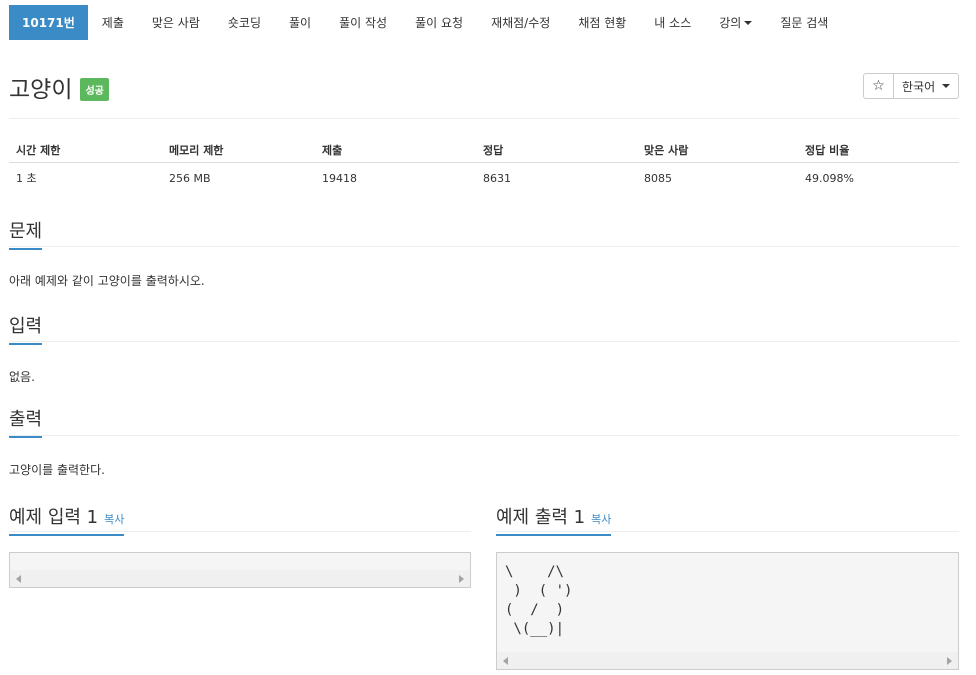 The height and width of the screenshot is (675, 976). Describe the element at coordinates (539, 600) in the screenshot. I see `sample-output-content: \ /\ ) ( ') ( / ) \(__)|` at that location.